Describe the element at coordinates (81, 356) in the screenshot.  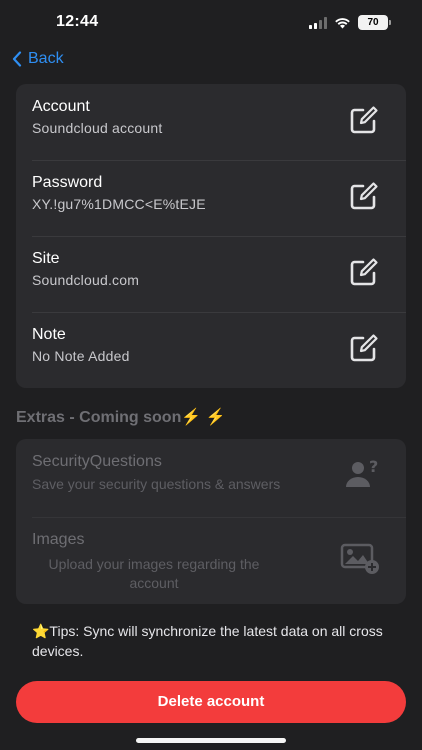
I see `field-value: No Note Added` at that location.